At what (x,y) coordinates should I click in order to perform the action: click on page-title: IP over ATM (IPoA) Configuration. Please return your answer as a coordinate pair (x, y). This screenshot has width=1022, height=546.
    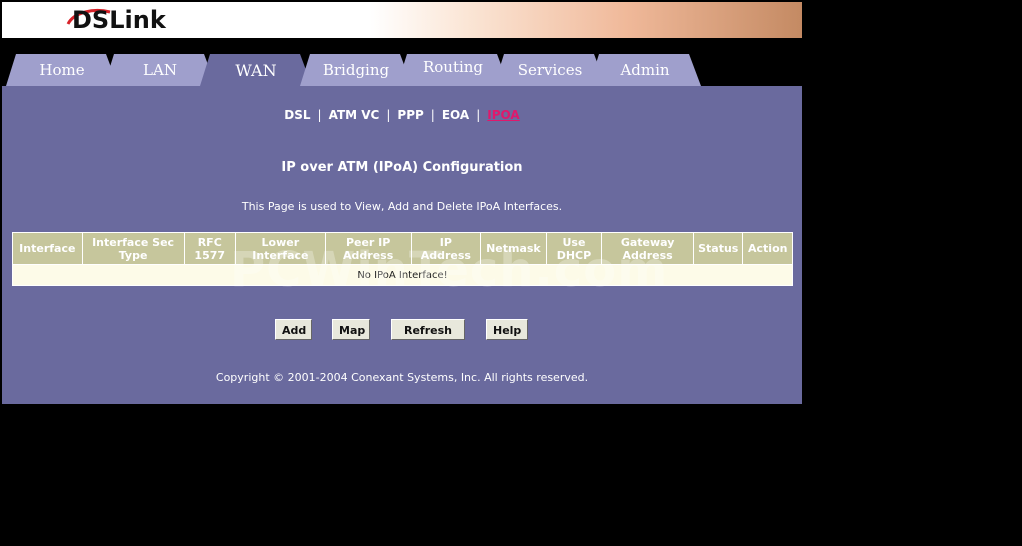
    Looking at the image, I should click on (402, 167).